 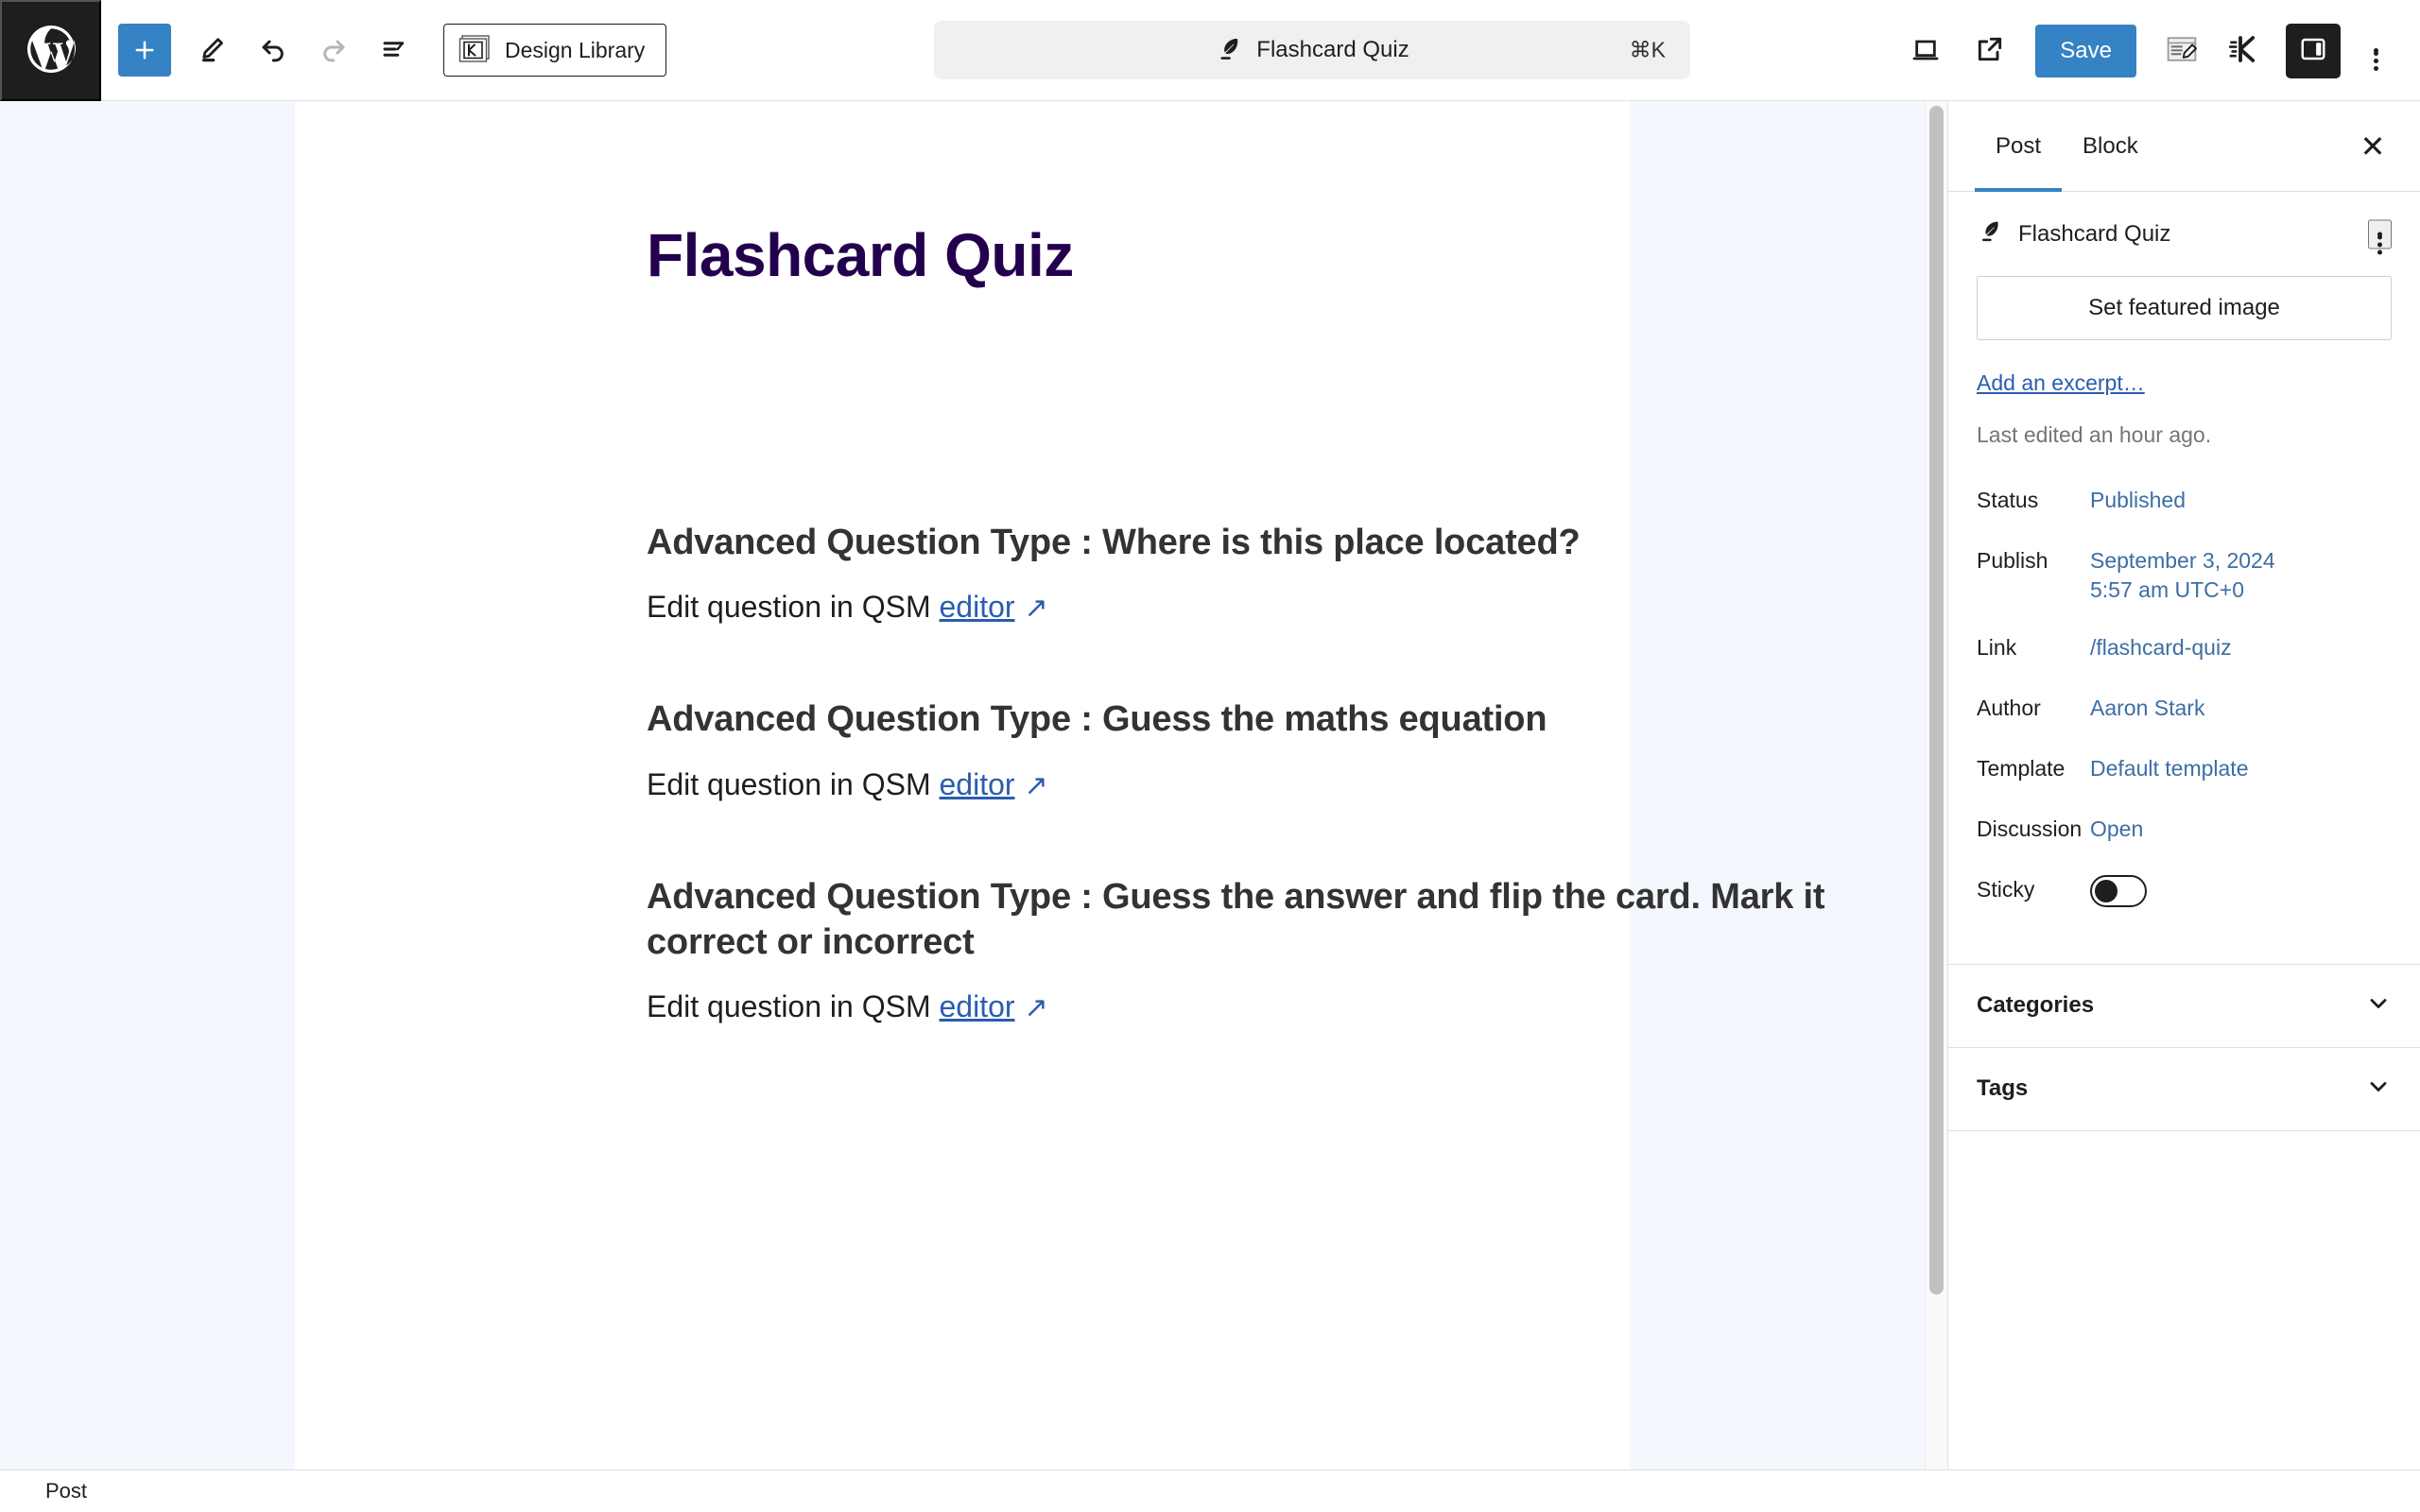 What do you see at coordinates (2138, 500) in the screenshot?
I see `status-value: Published` at bounding box center [2138, 500].